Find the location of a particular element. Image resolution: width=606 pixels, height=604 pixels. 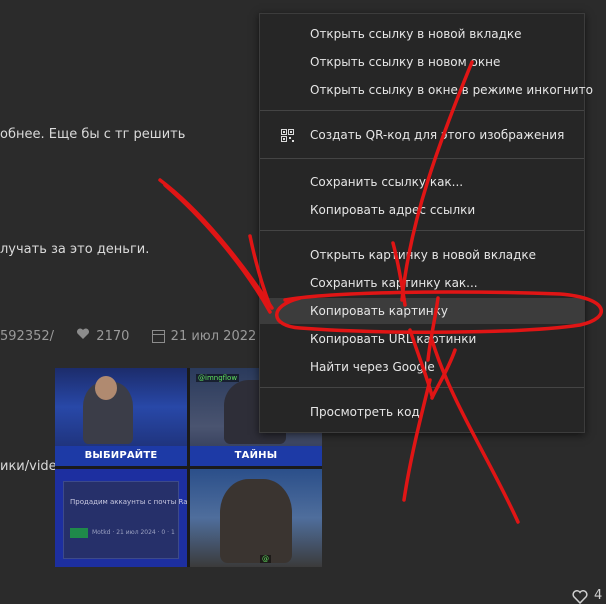

post-text-line: обнее. Еще бы с тг решить is located at coordinates (93, 134).